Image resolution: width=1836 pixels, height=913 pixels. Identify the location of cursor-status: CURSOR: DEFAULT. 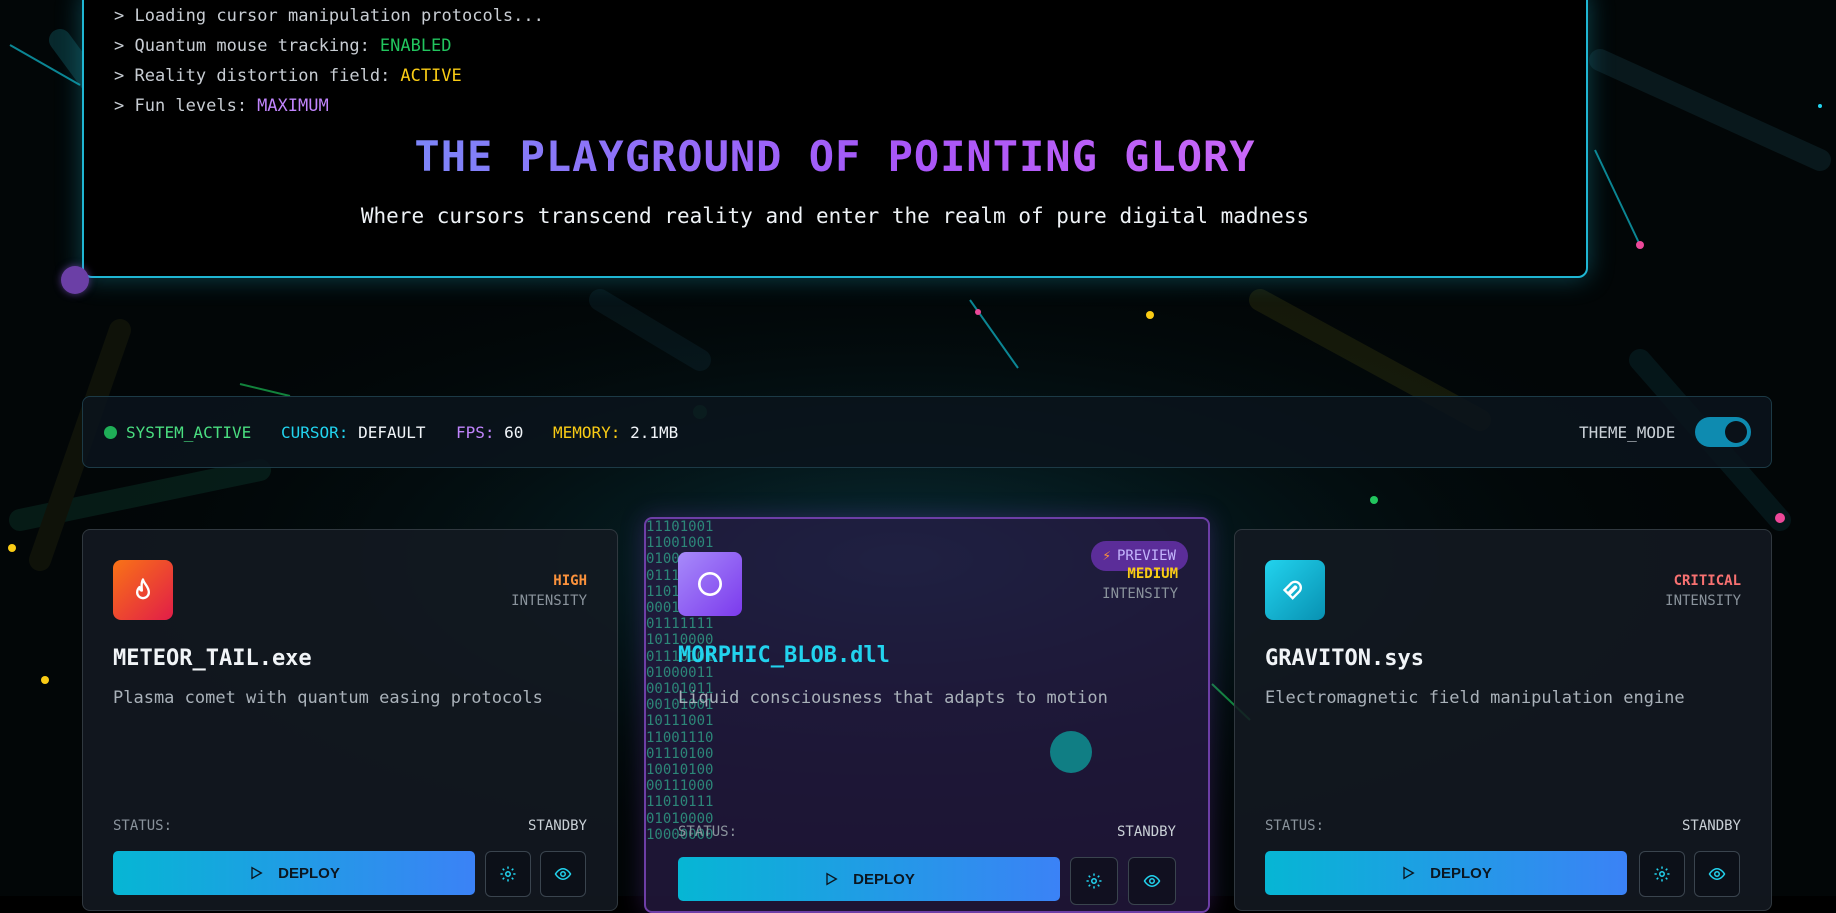
(353, 432).